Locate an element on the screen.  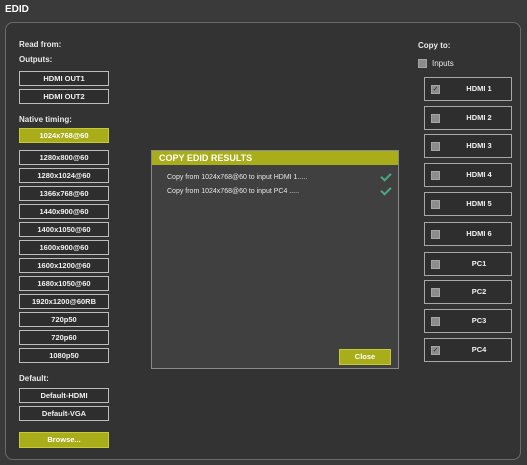
copy-target-hdmi-4: HDMI 4 is located at coordinates (468, 175).